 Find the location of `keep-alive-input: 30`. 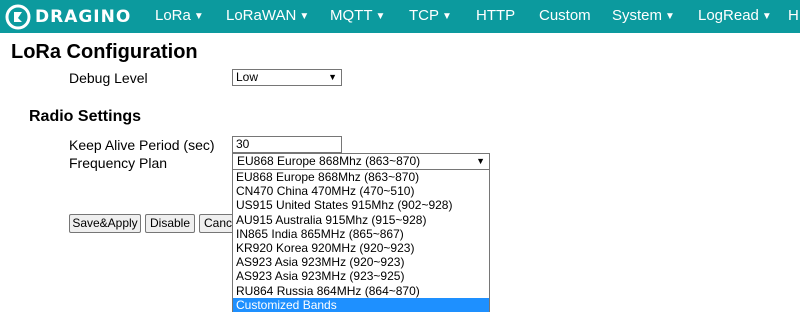

keep-alive-input: 30 is located at coordinates (287, 144).